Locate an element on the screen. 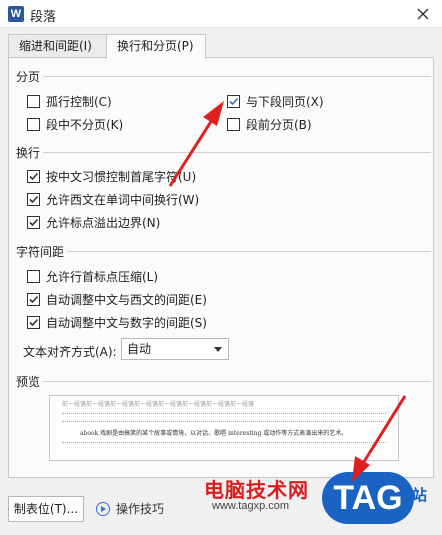 This screenshot has width=442, height=535. page-break-before-checkbox: 段前分页(B) is located at coordinates (269, 124).